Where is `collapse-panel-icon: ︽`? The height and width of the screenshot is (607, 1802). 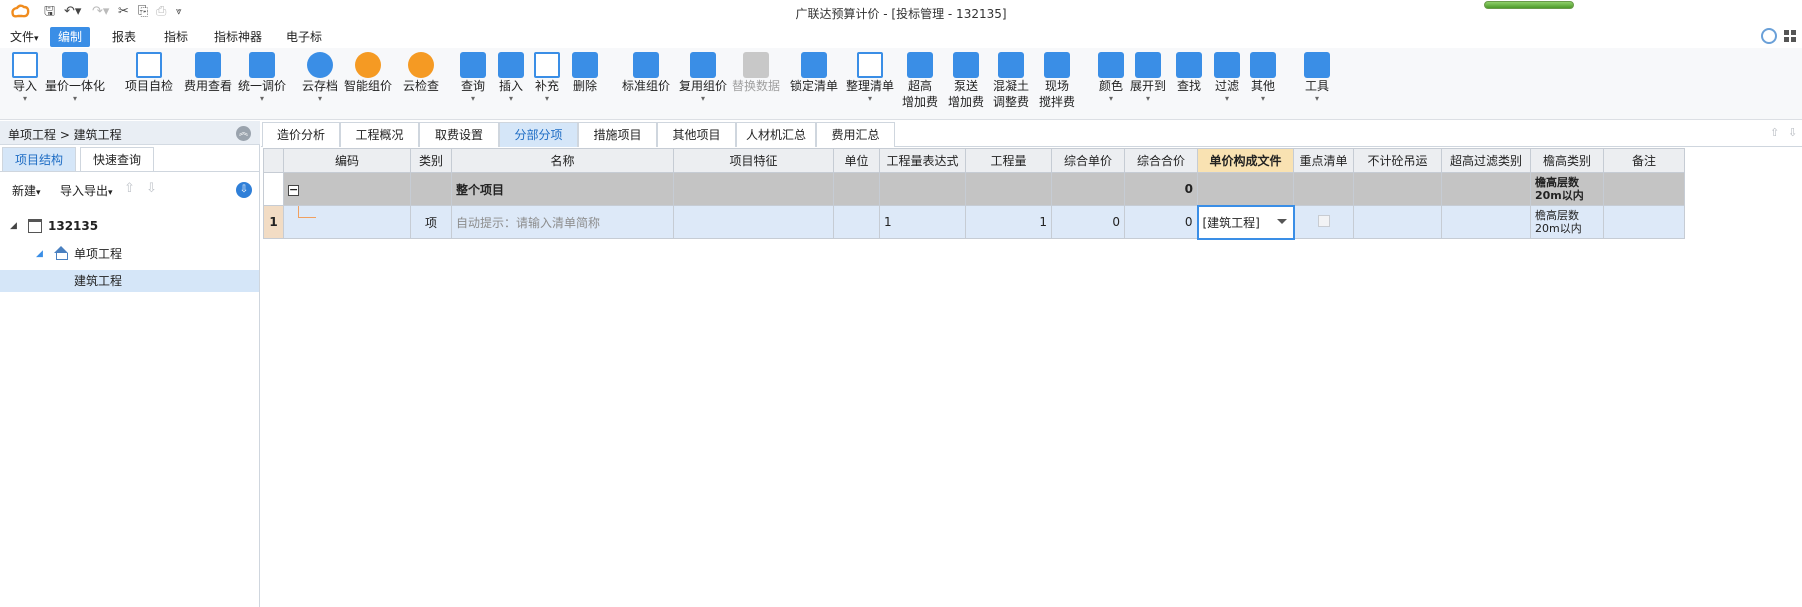
collapse-panel-icon: ︽ is located at coordinates (243, 133).